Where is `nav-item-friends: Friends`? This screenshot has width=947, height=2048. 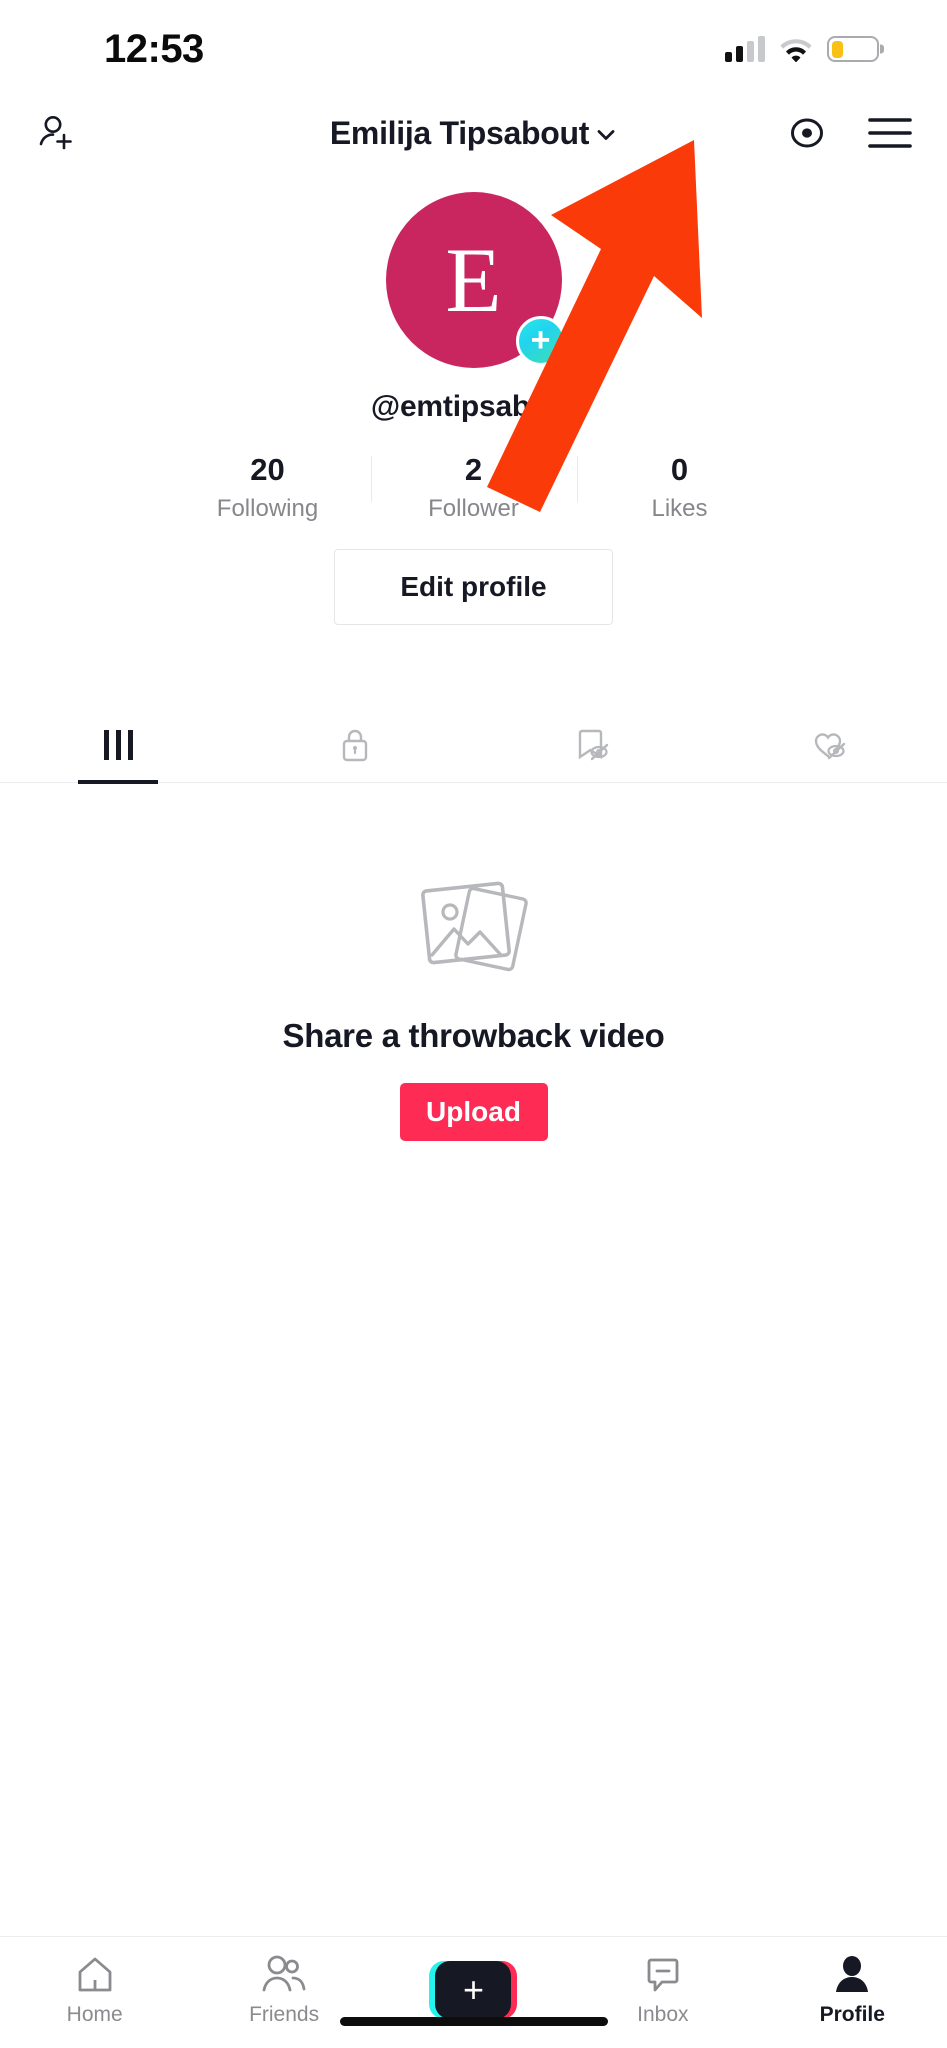 nav-item-friends: Friends is located at coordinates (284, 1989).